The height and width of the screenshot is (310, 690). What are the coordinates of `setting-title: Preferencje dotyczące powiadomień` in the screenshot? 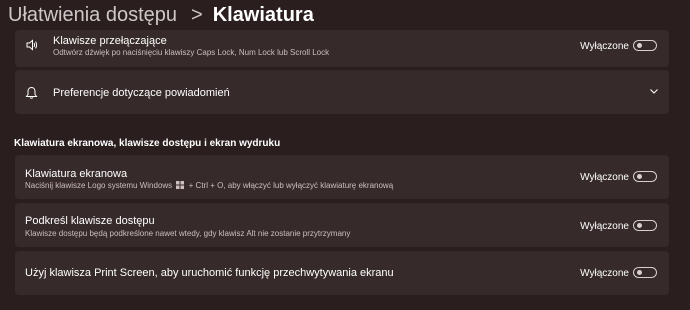 It's located at (141, 93).